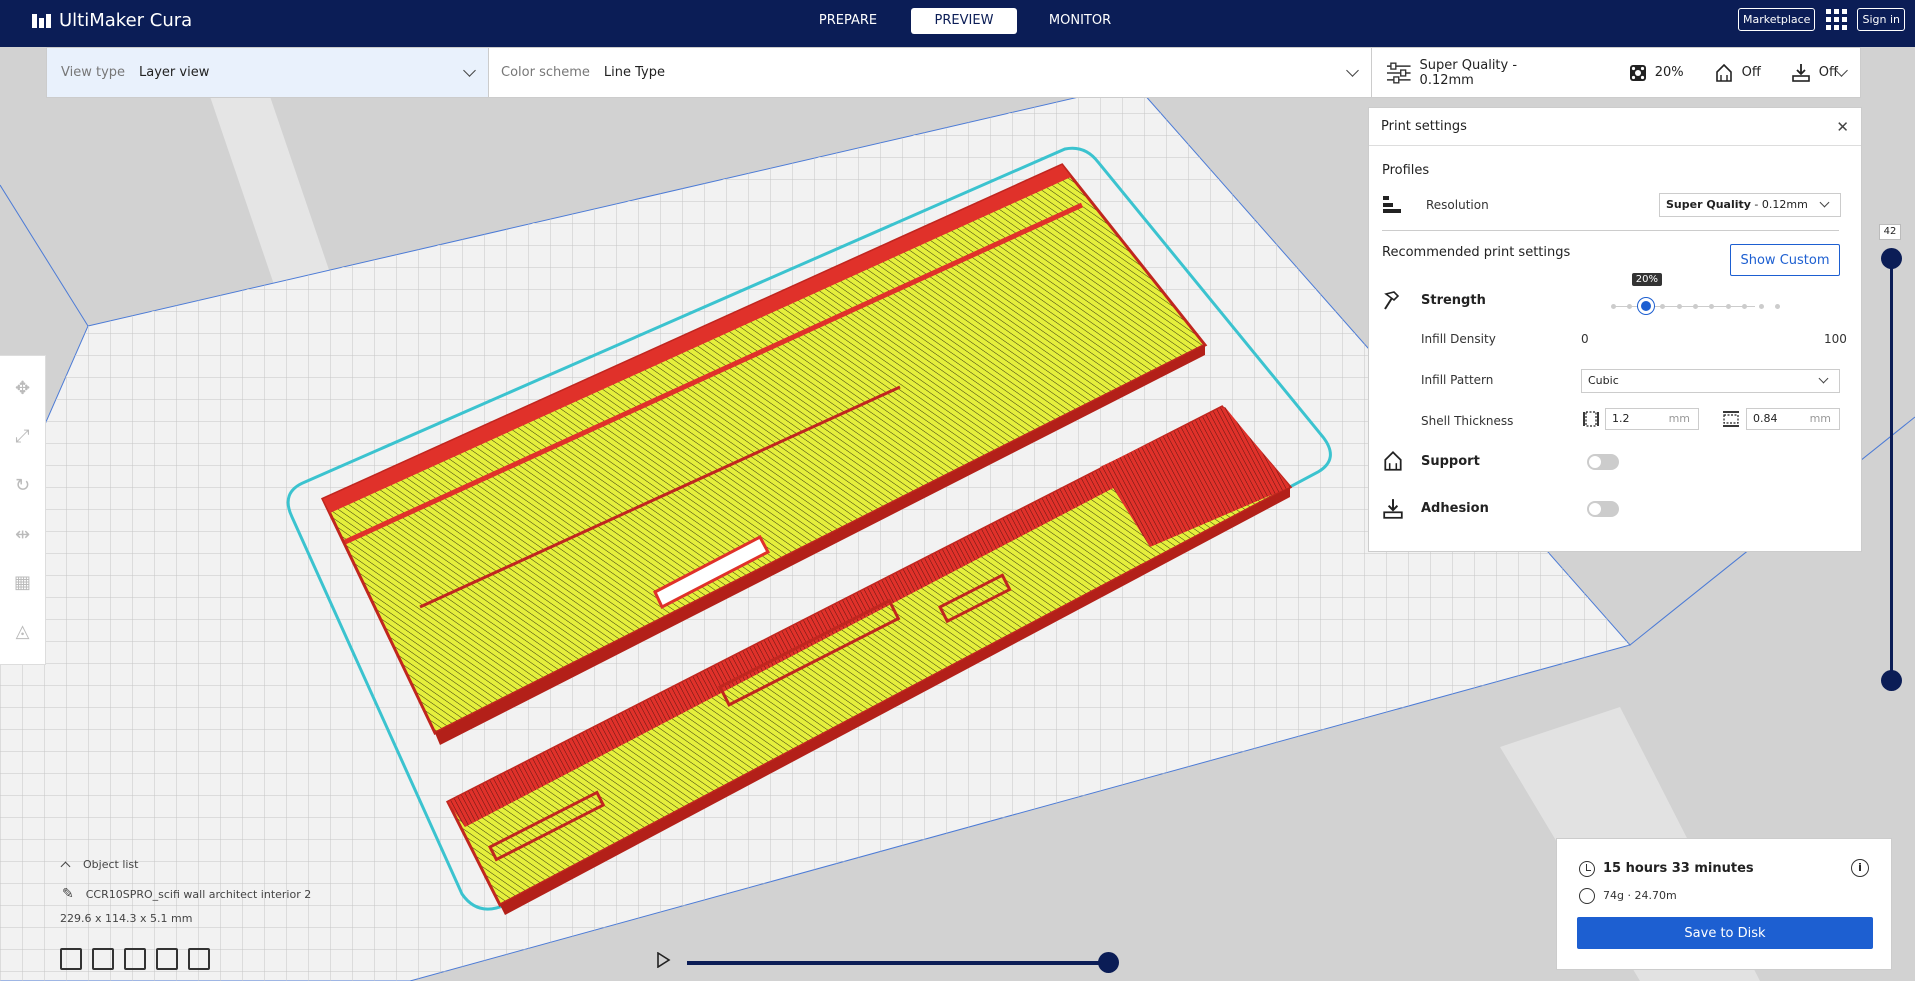  I want to click on tab-monitor: MONITOR, so click(1080, 21).